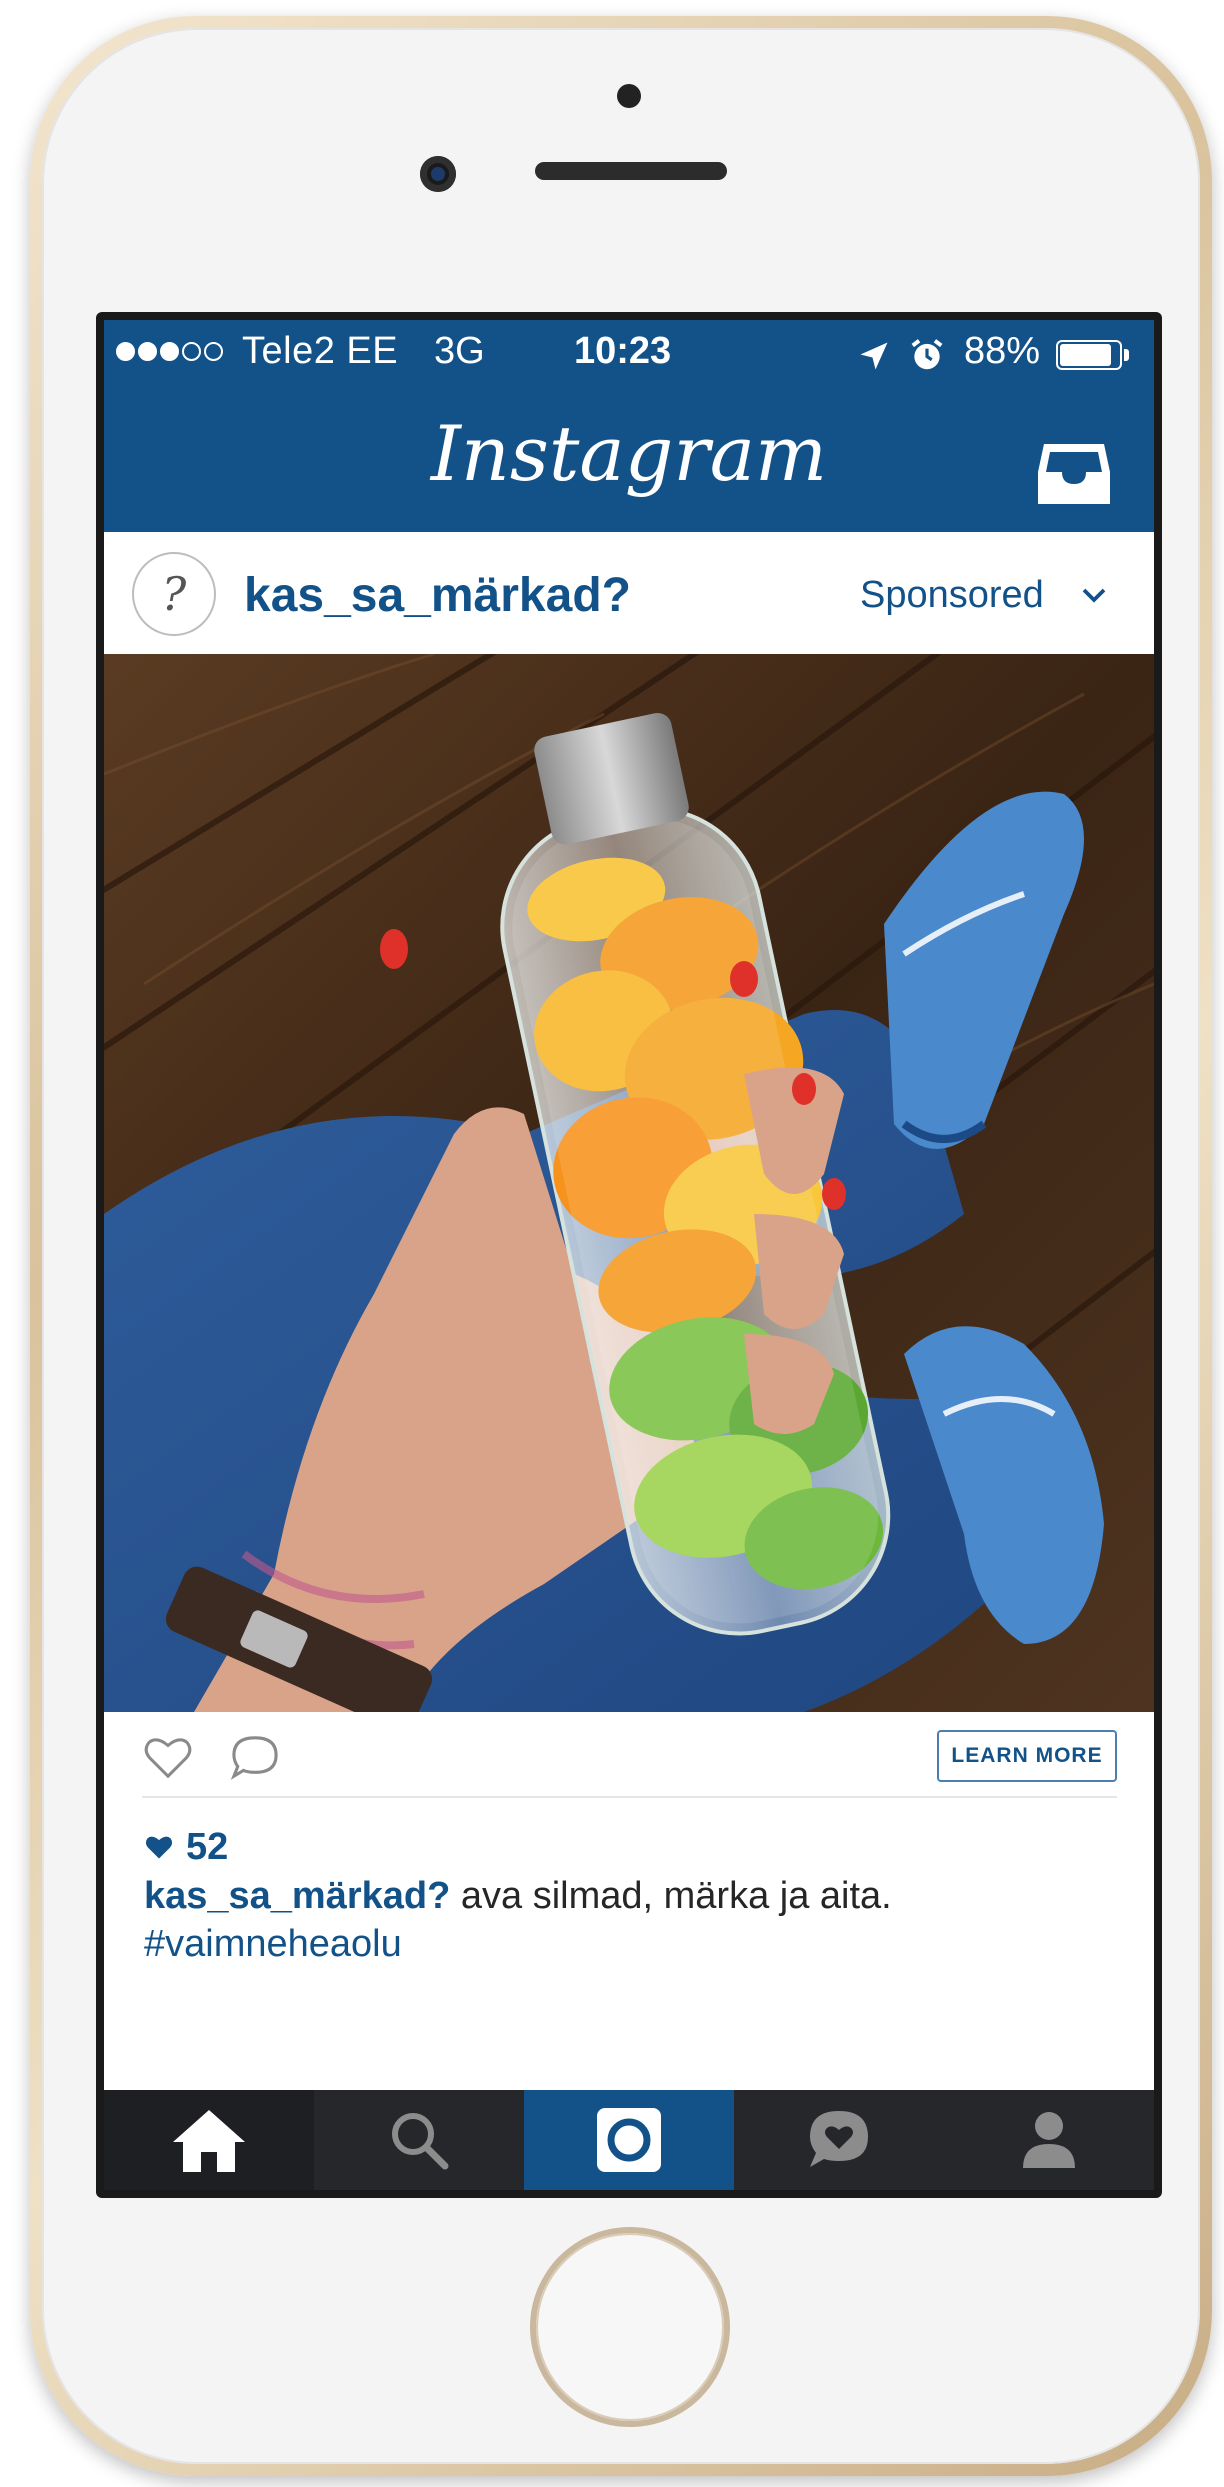 This screenshot has height=2487, width=1224. What do you see at coordinates (794, 1250) in the screenshot?
I see `fingers` at bounding box center [794, 1250].